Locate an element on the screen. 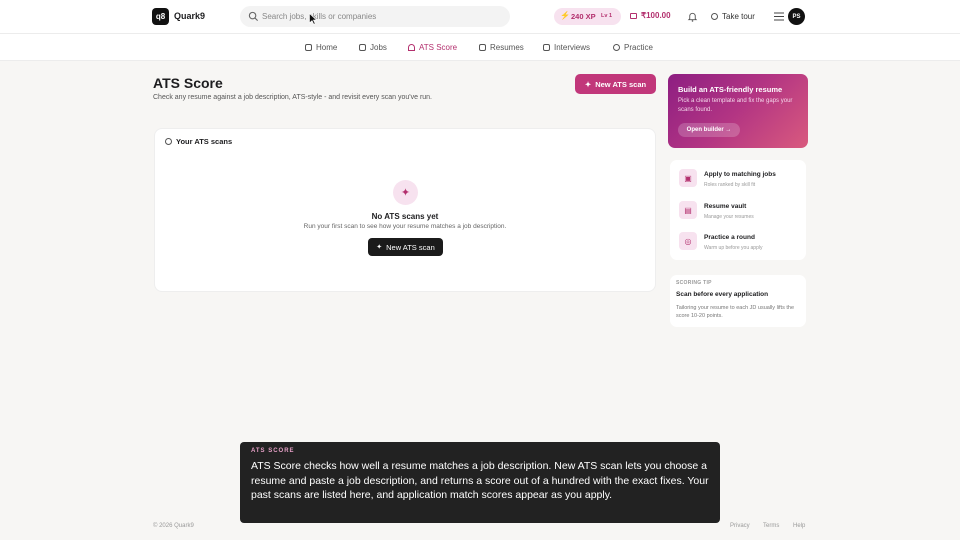 The height and width of the screenshot is (540, 960). video-icon is located at coordinates (546, 47).